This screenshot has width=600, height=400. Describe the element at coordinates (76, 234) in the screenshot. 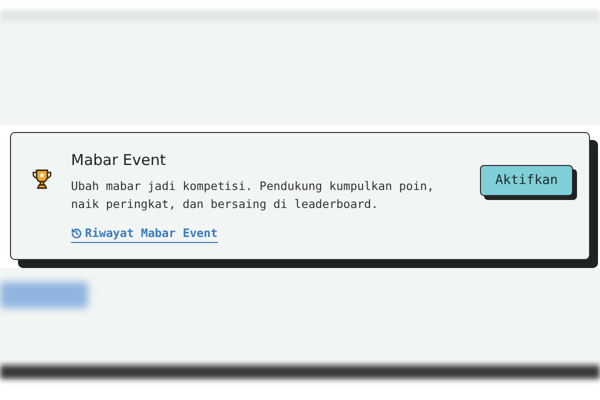

I see `history-icon` at that location.